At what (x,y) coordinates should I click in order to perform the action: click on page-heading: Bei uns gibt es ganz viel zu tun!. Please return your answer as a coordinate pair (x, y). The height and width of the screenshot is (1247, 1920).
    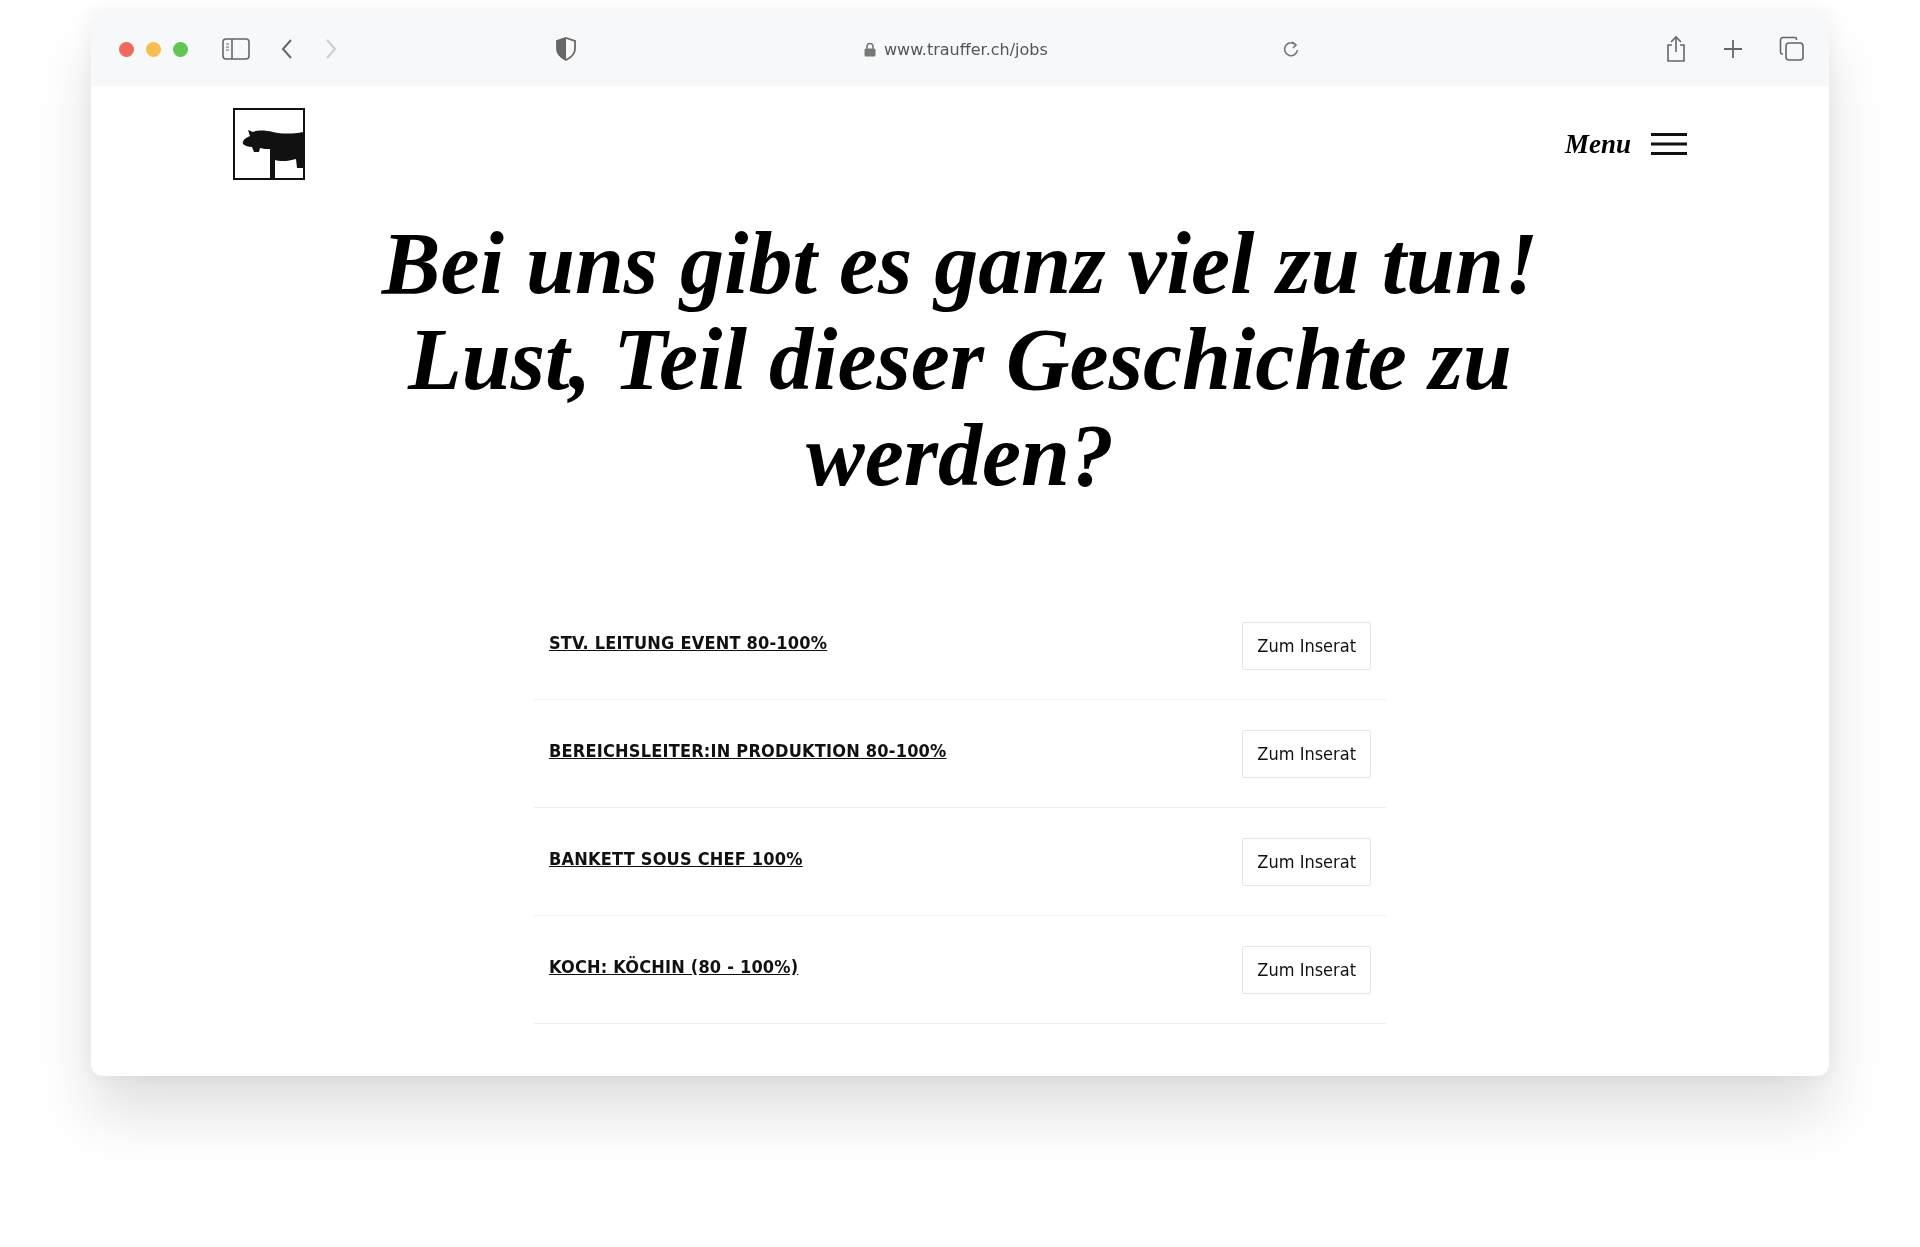
    Looking at the image, I should click on (960, 264).